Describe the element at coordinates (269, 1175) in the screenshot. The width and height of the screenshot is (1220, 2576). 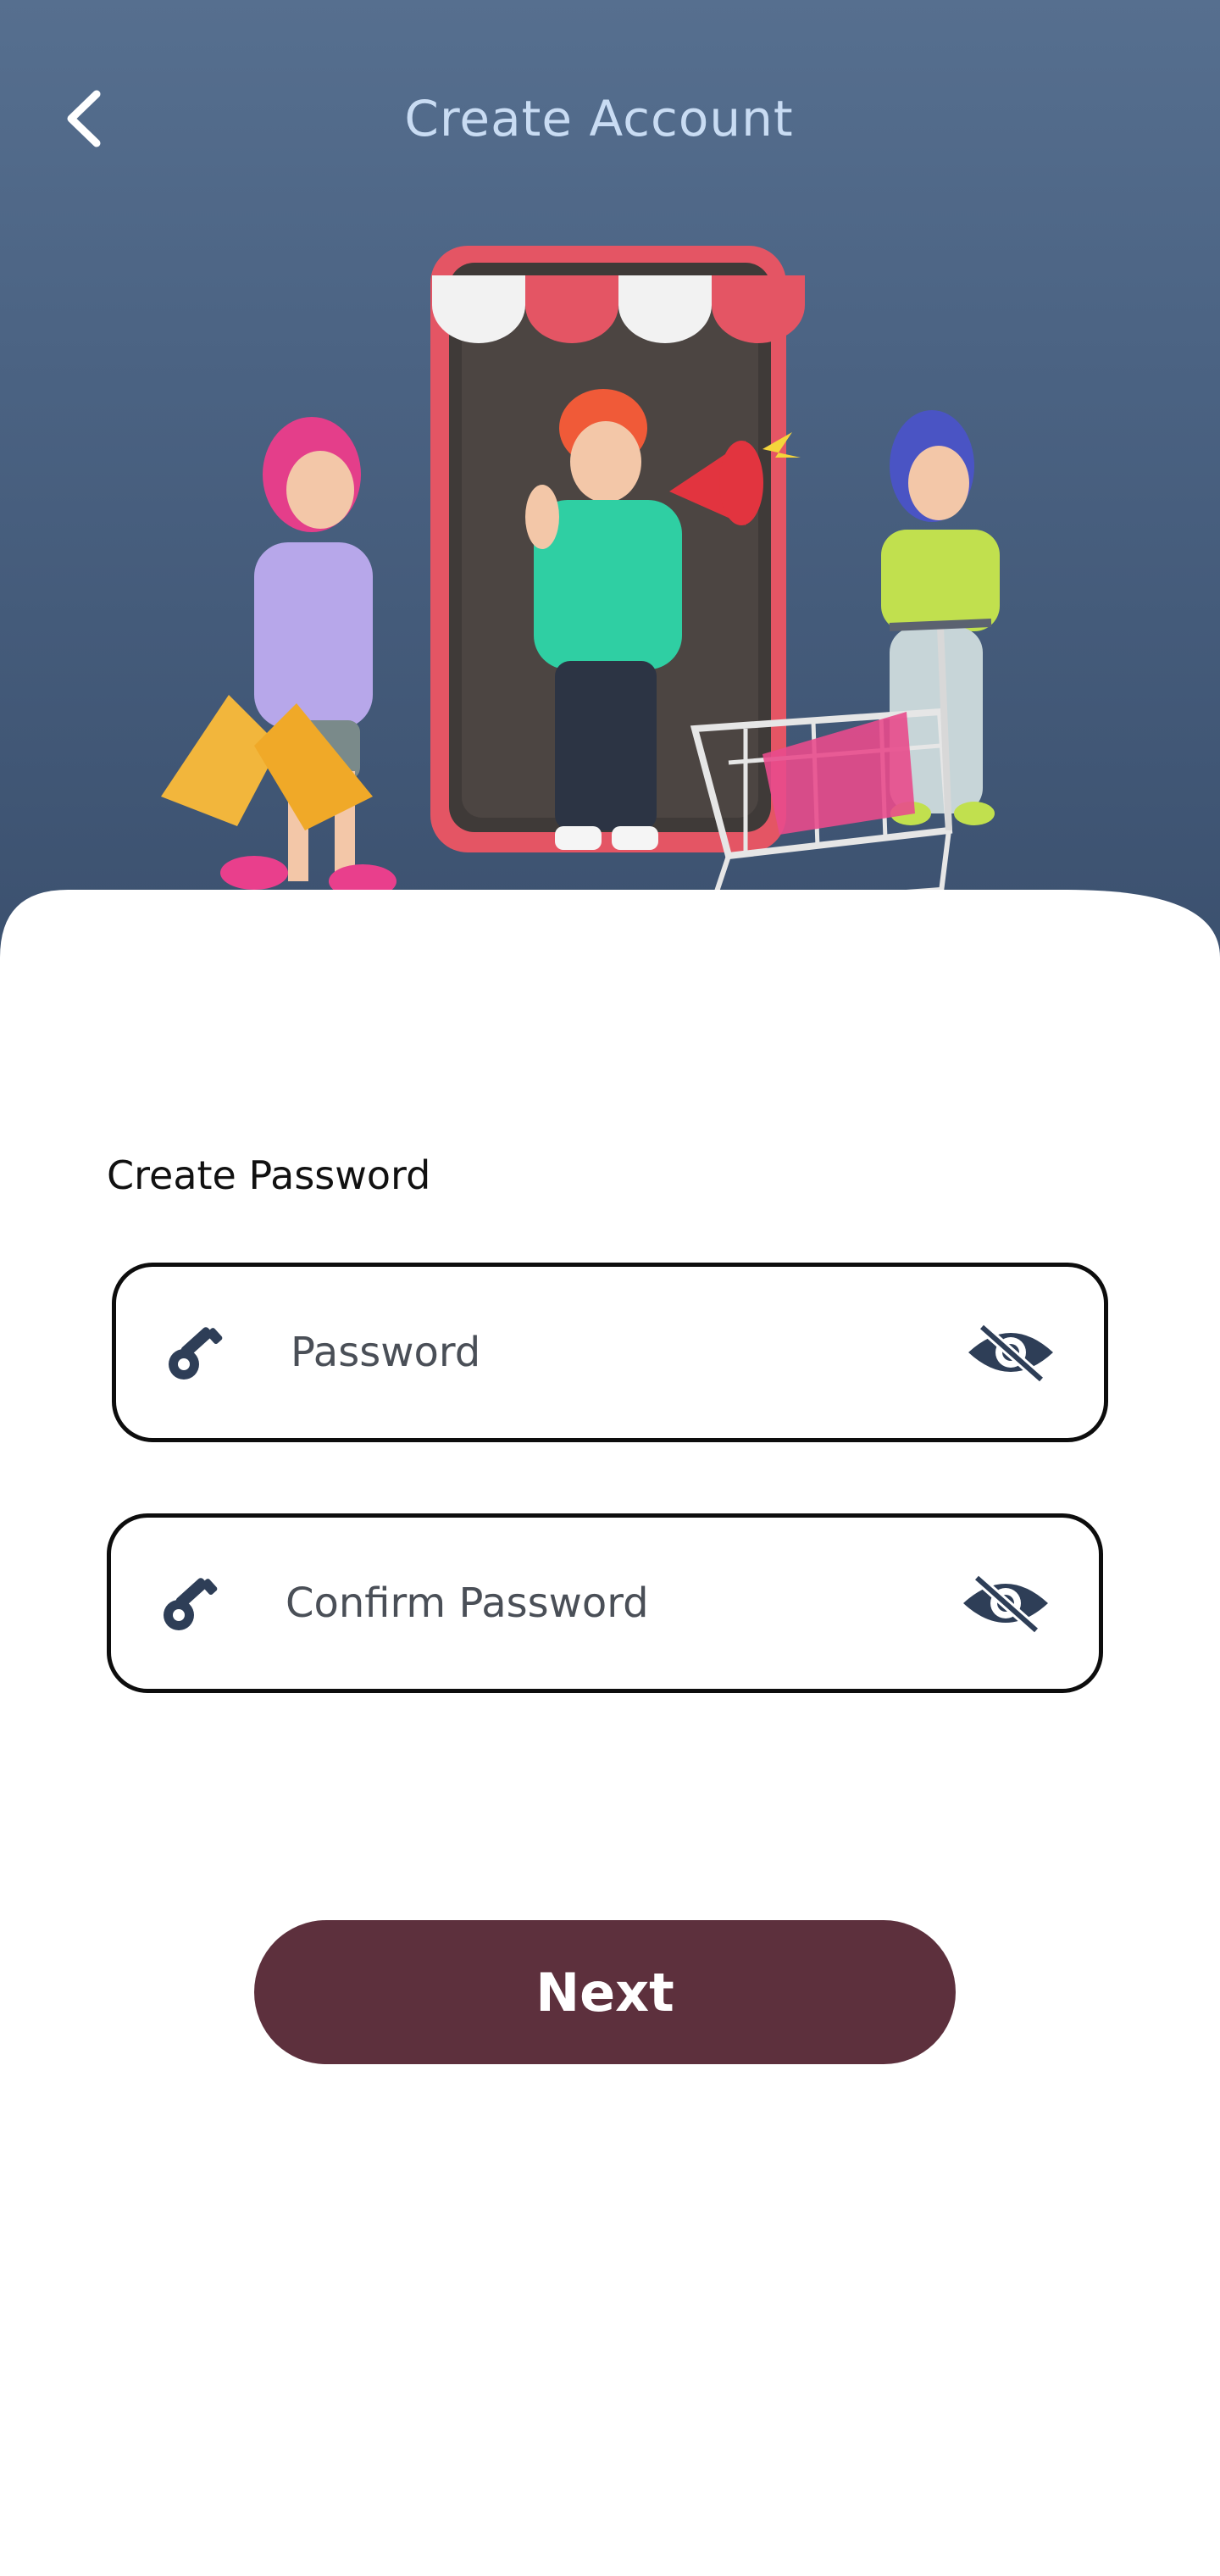
I see `create-password-label: Create Password` at that location.